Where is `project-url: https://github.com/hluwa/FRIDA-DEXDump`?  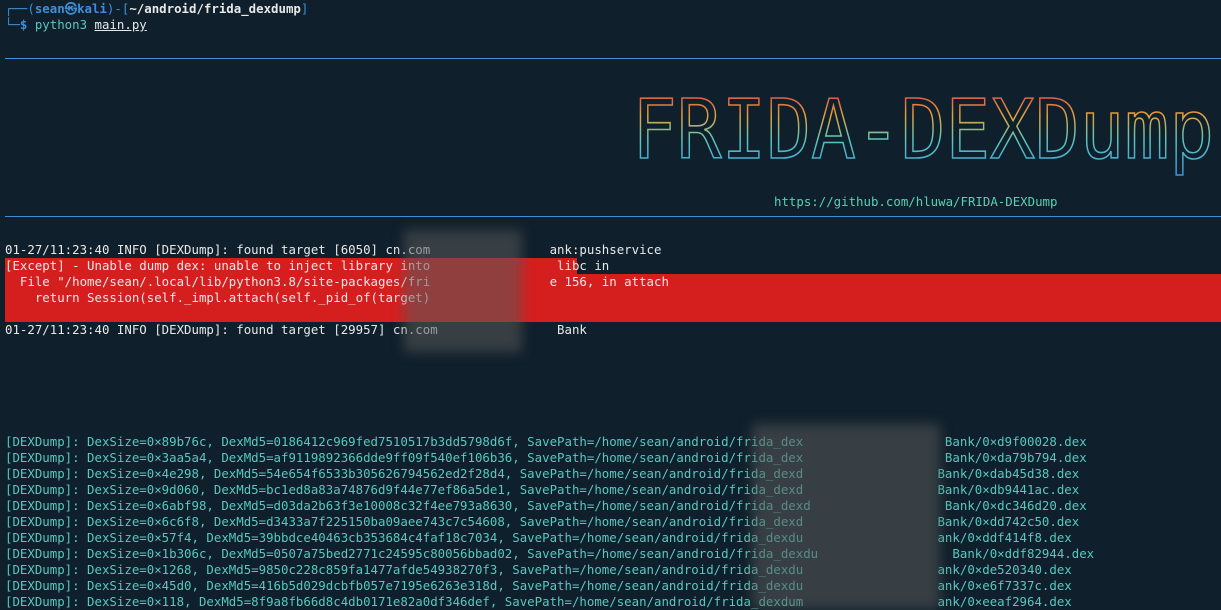
project-url: https://github.com/hluwa/FRIDA-DEXDump is located at coordinates (915, 202).